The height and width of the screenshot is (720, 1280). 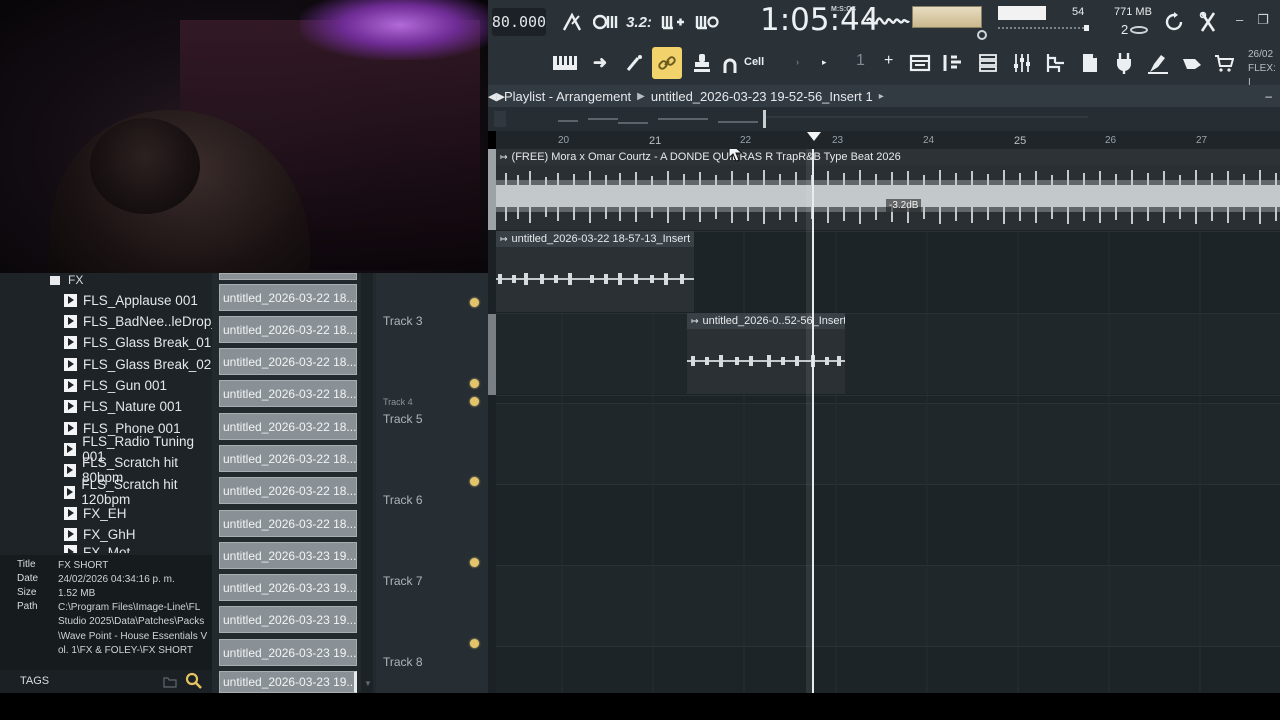 I want to click on playlist-icon, so click(x=920, y=63).